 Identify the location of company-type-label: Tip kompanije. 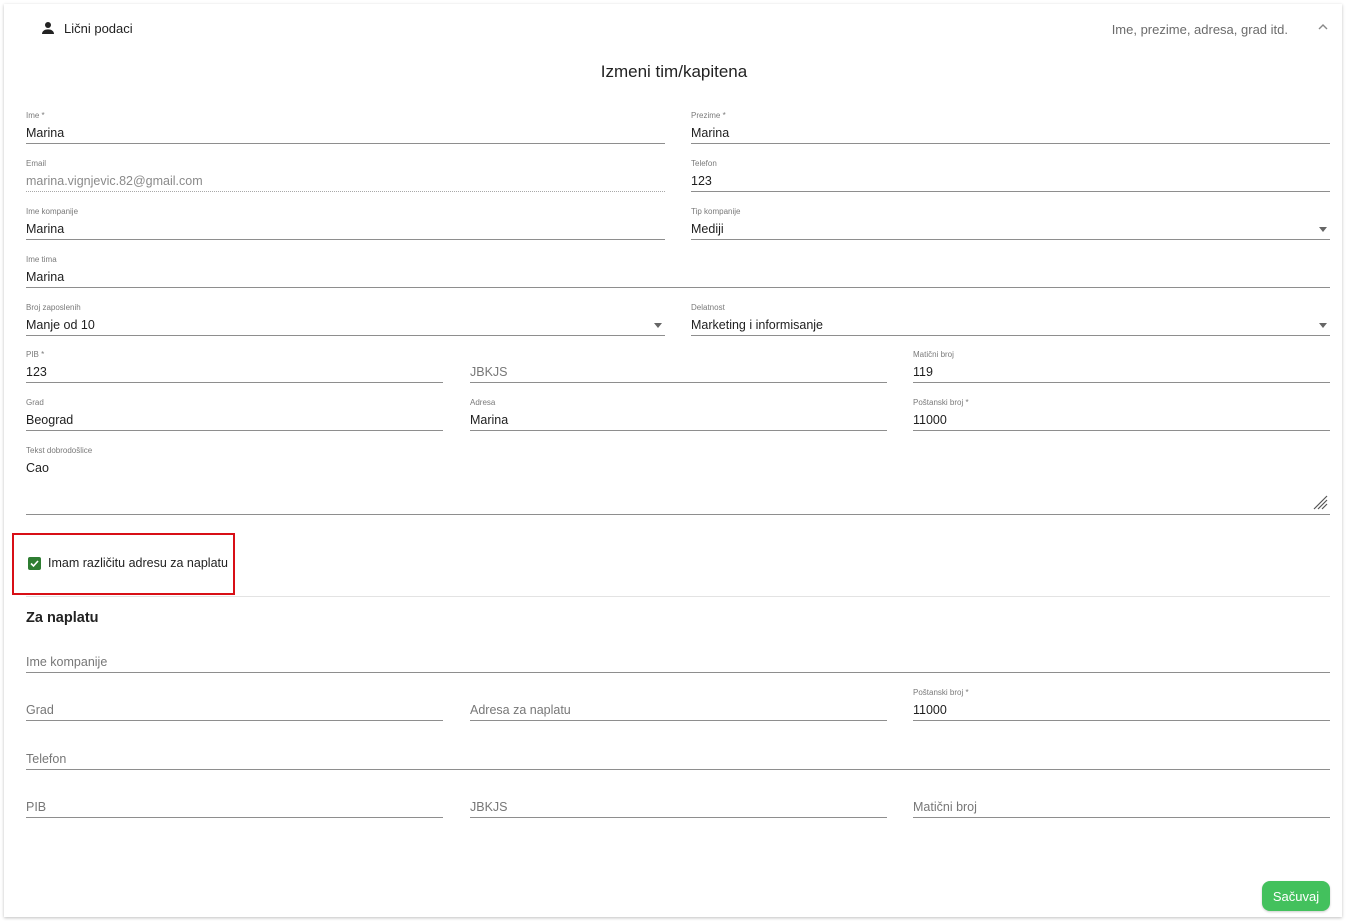
(716, 211).